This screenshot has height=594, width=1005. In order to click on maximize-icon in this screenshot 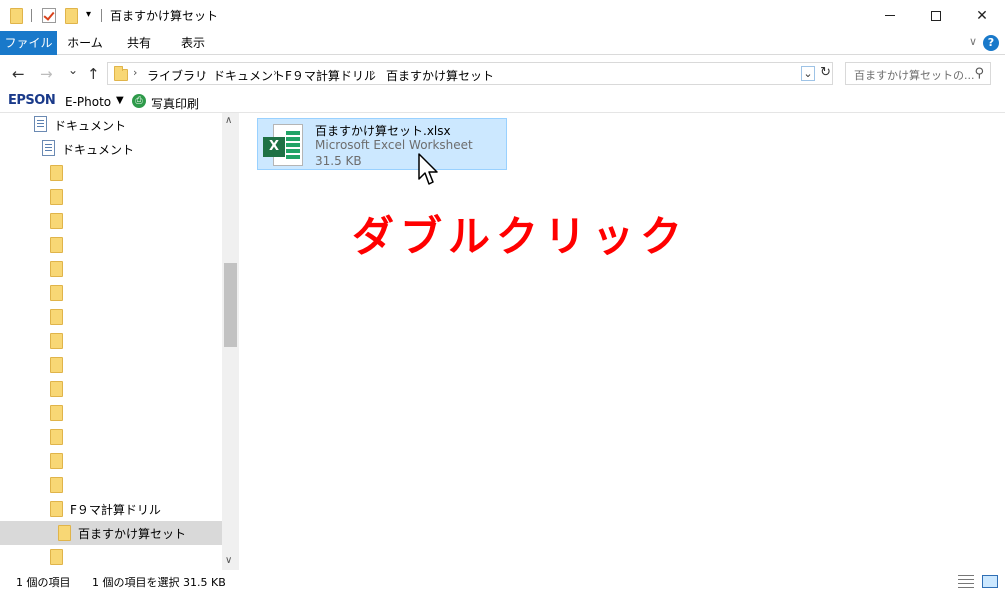, I will do `click(936, 15)`.